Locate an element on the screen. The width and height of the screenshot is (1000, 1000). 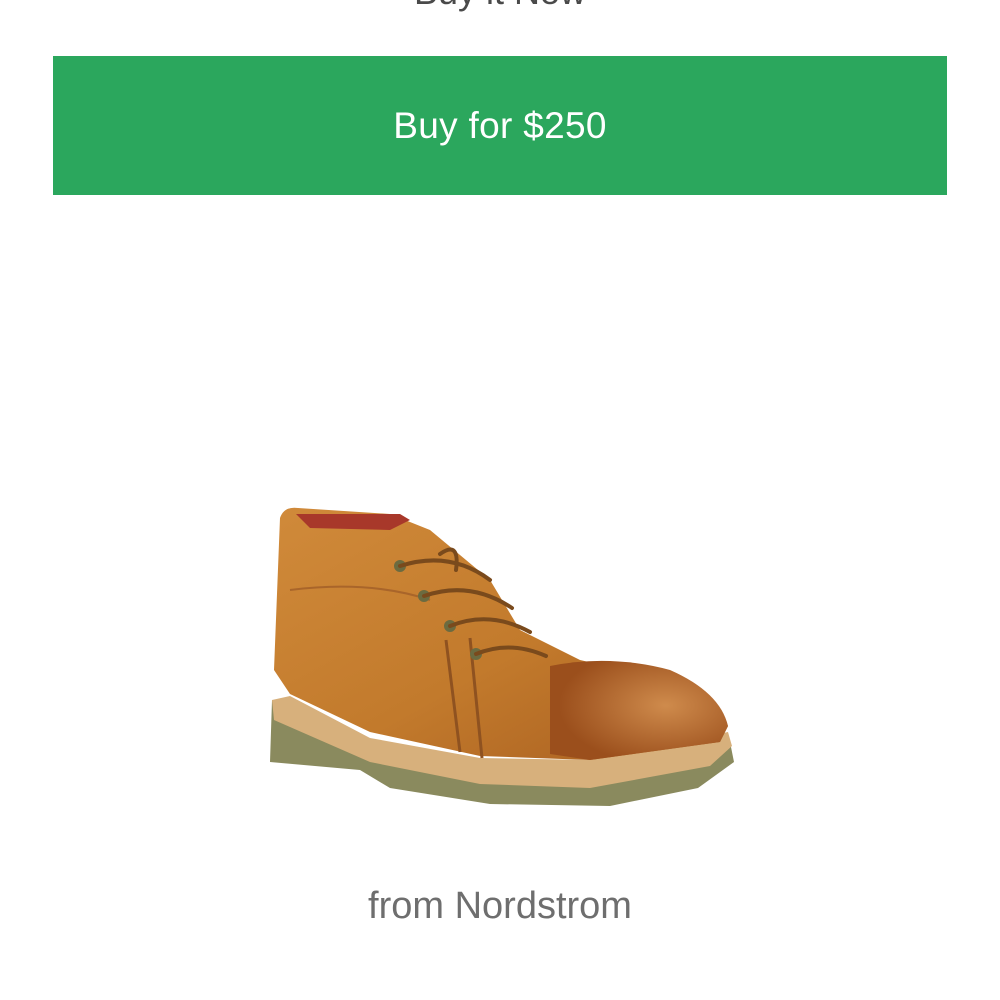
retailer-label: from Nordstrom is located at coordinates (500, 906).